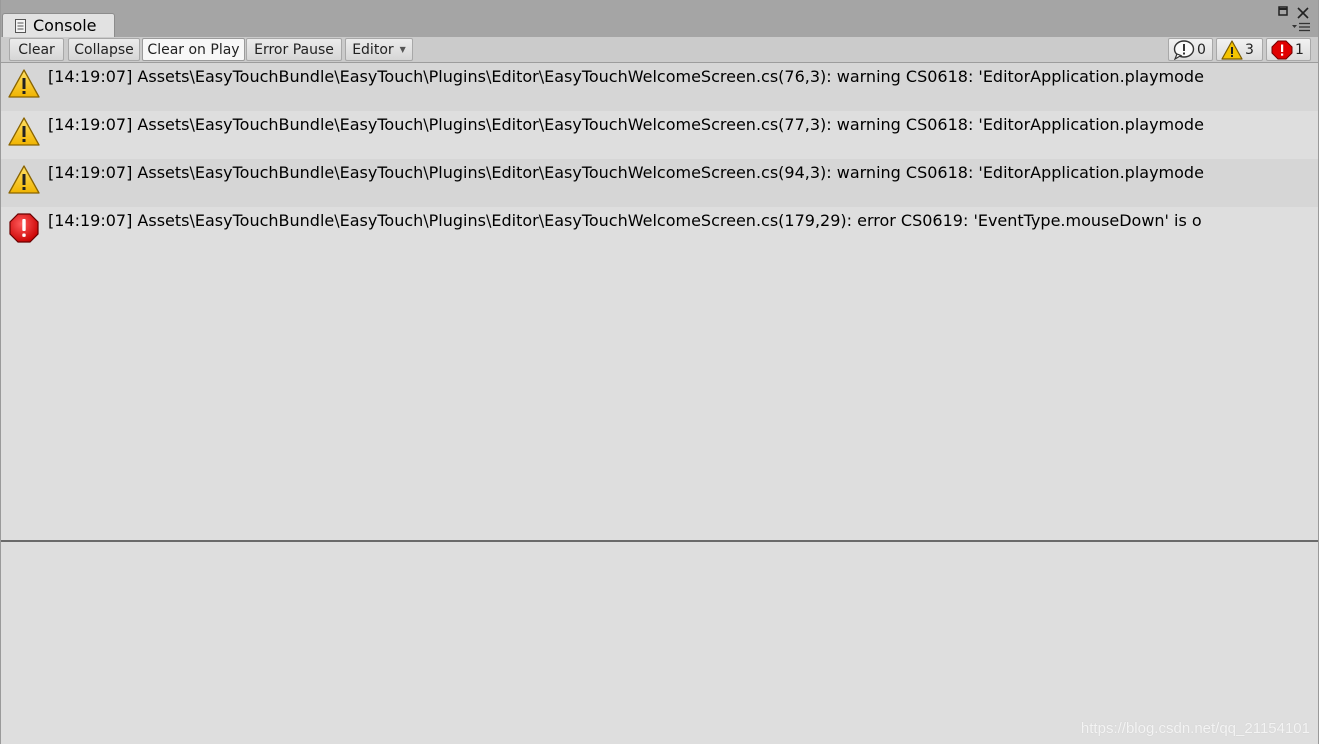 Image resolution: width=1319 pixels, height=744 pixels. What do you see at coordinates (373, 49) in the screenshot?
I see `editor-dropdown-label: Editor` at bounding box center [373, 49].